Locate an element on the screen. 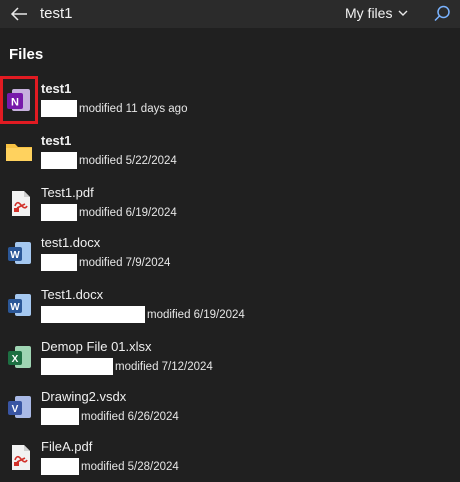 This screenshot has height=482, width=460. svg-text: X is located at coordinates (15, 359).